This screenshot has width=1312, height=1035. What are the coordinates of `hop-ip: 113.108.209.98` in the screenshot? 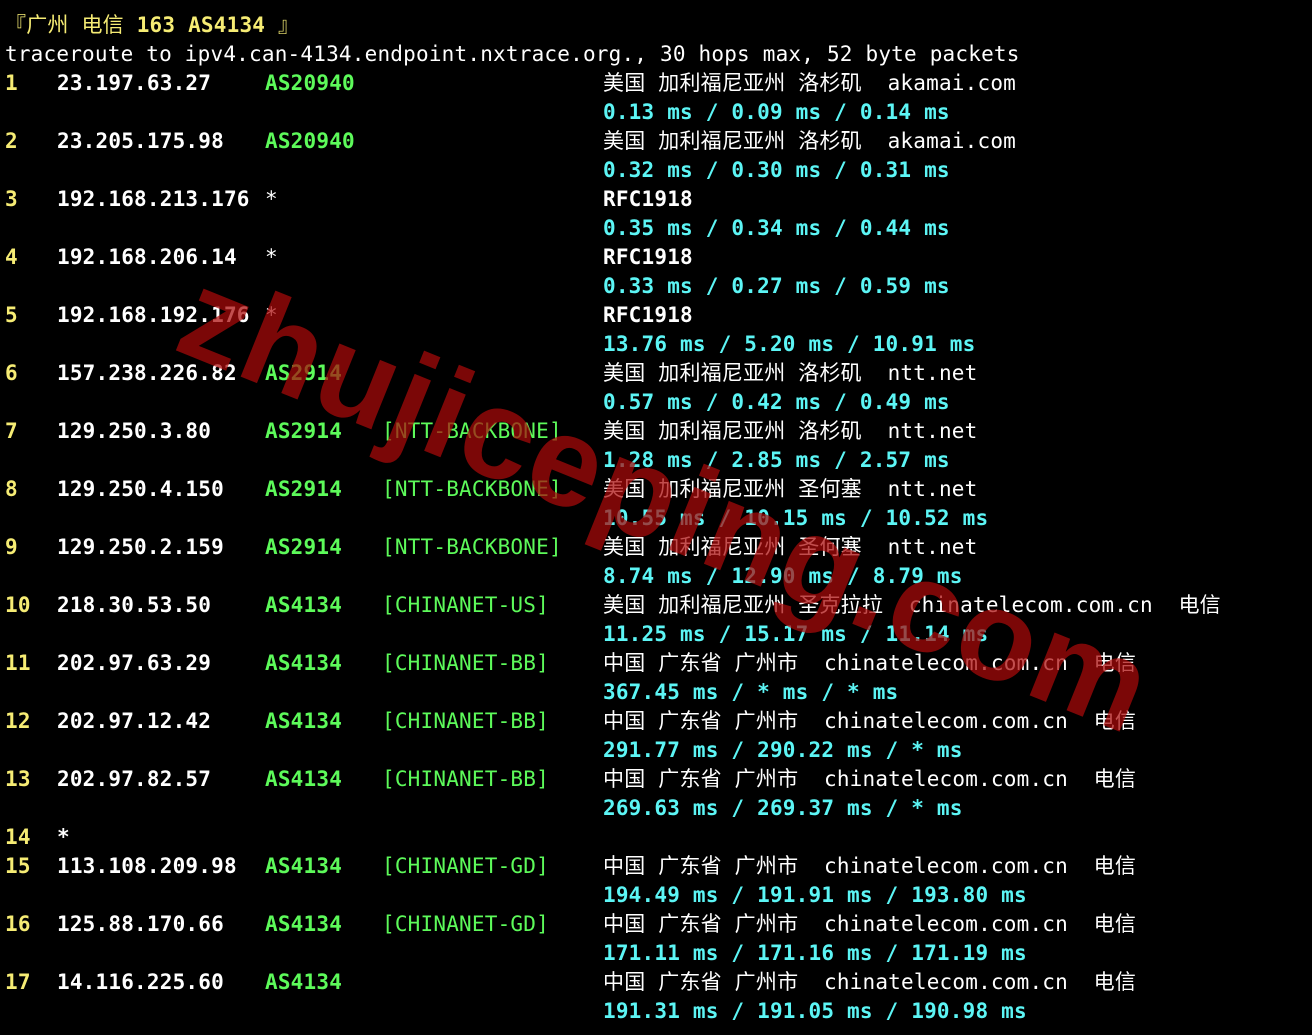 It's located at (147, 866).